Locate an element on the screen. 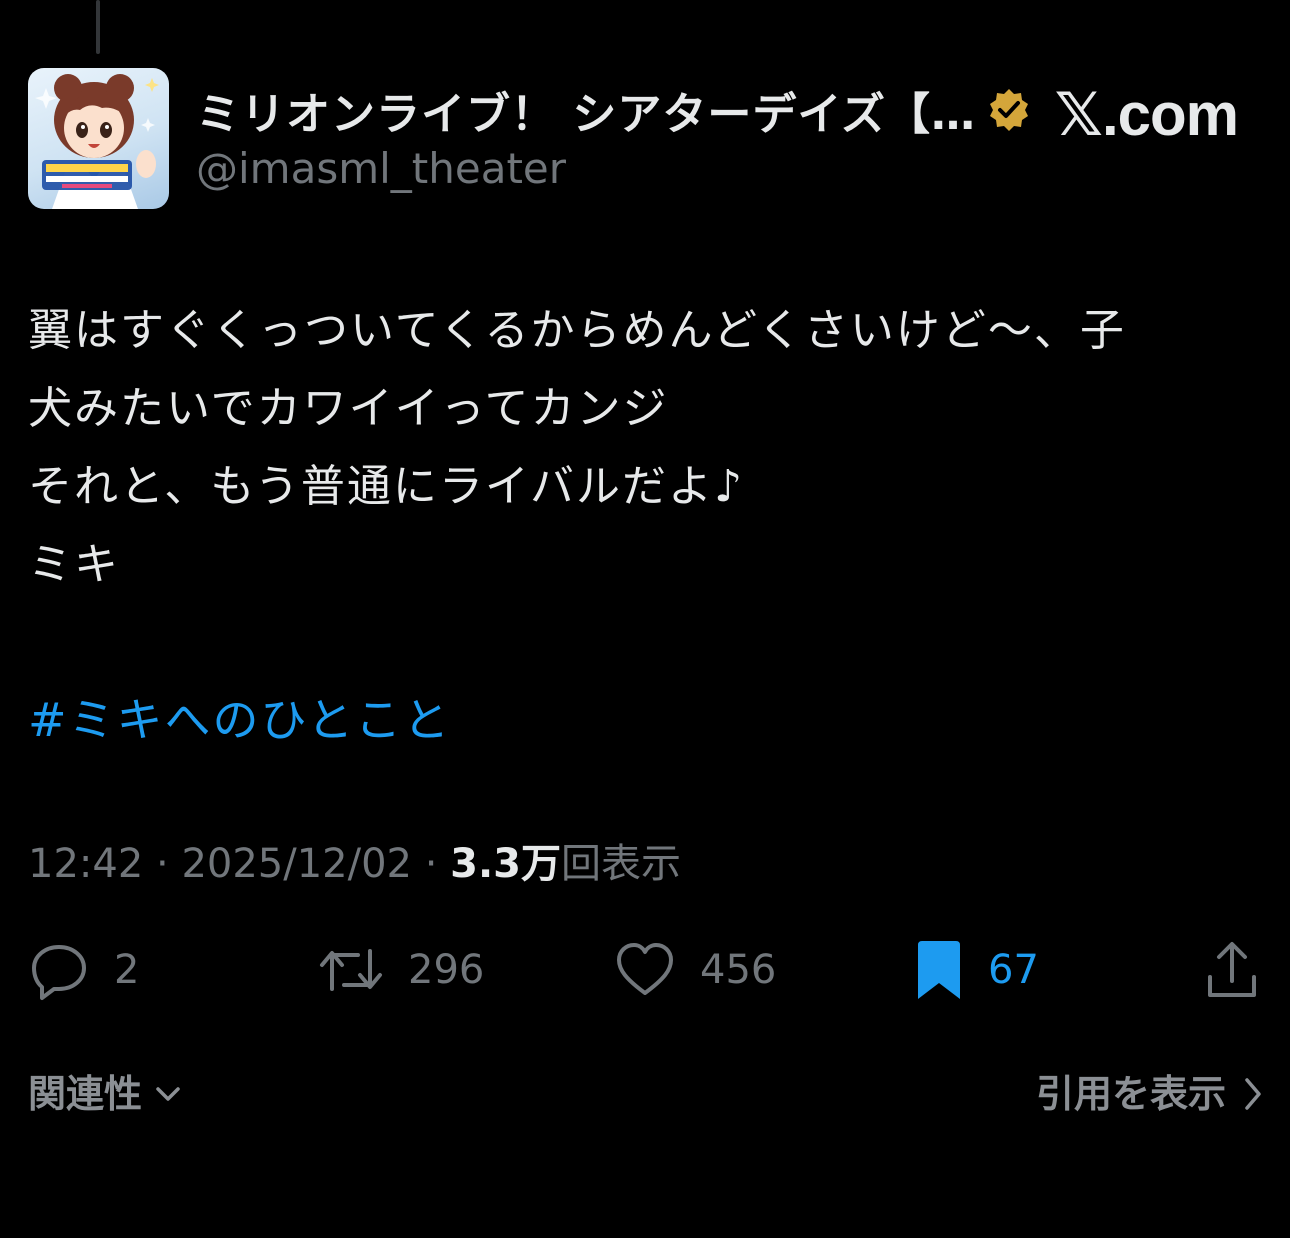 This screenshot has width=1290, height=1238. bookmark-count: 67 is located at coordinates (1013, 970).